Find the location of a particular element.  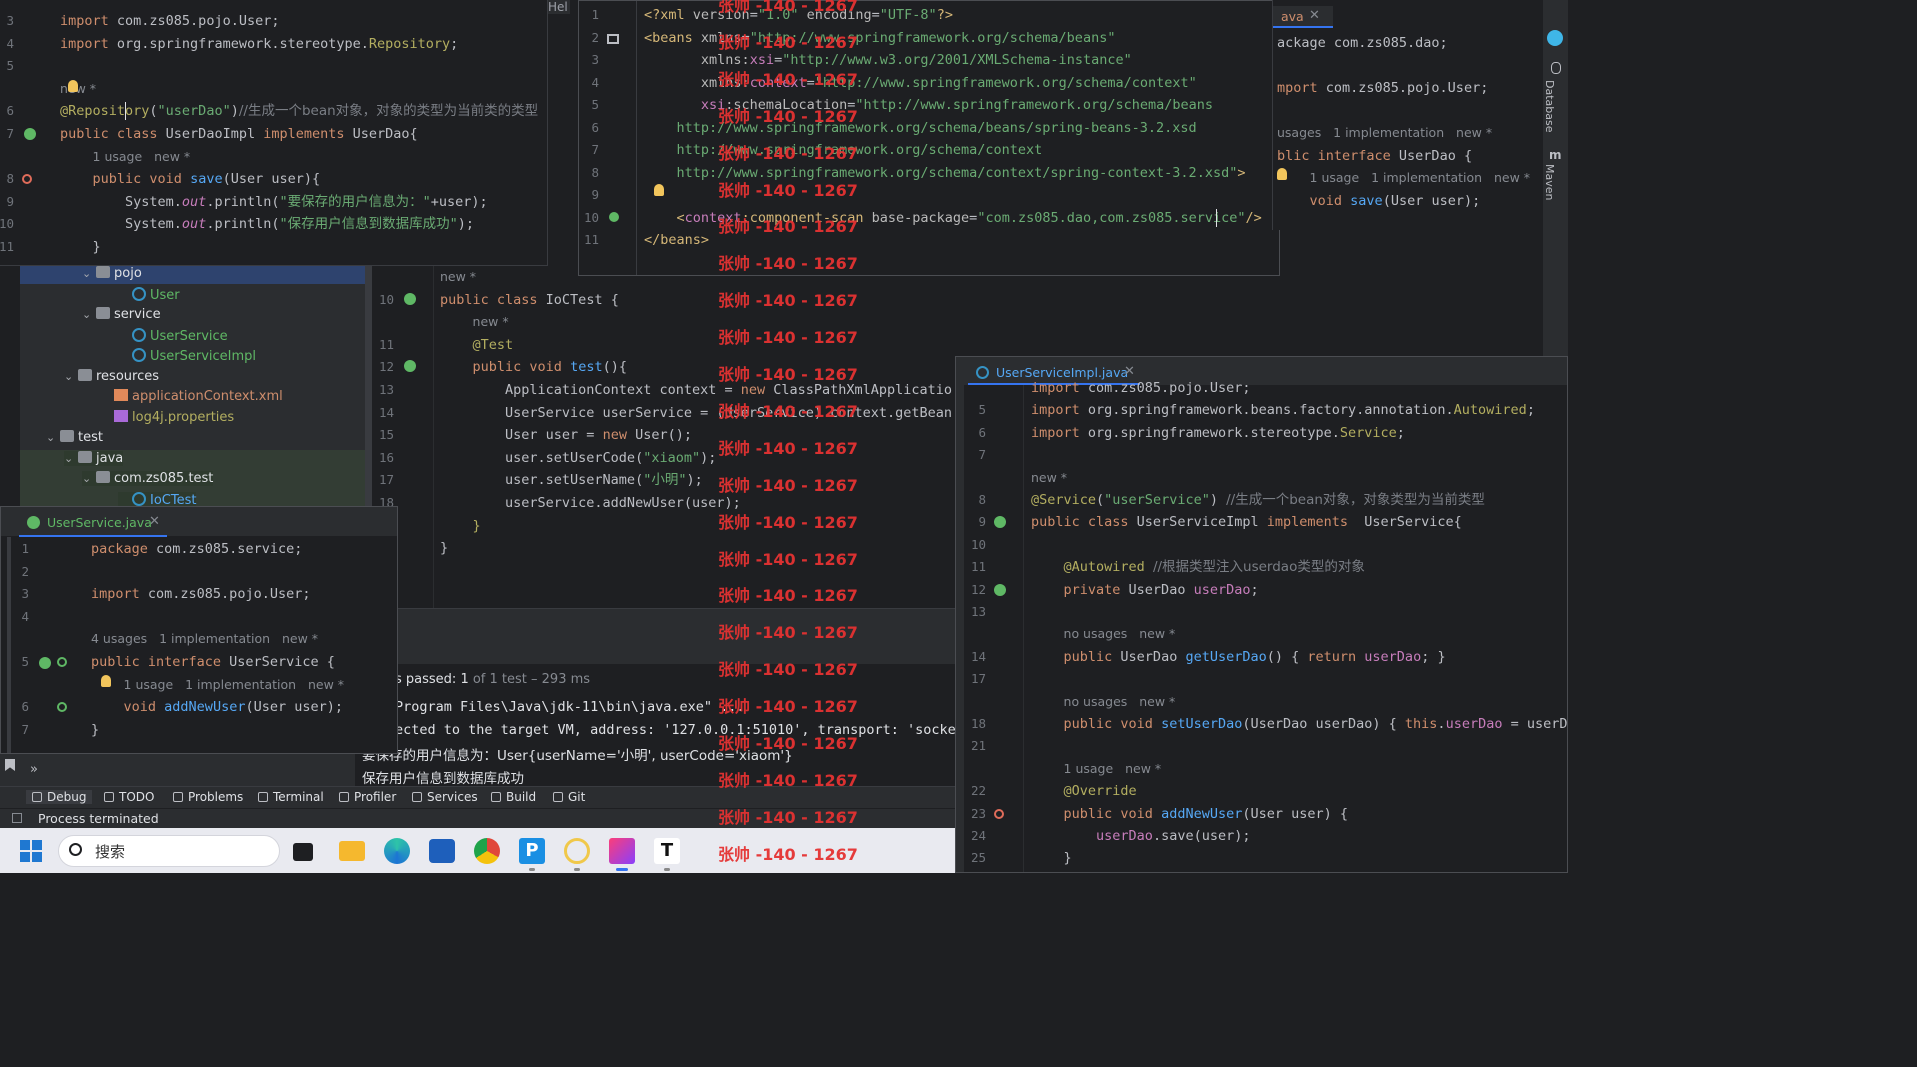

code-line: void save(User user); is located at coordinates (1409, 201).